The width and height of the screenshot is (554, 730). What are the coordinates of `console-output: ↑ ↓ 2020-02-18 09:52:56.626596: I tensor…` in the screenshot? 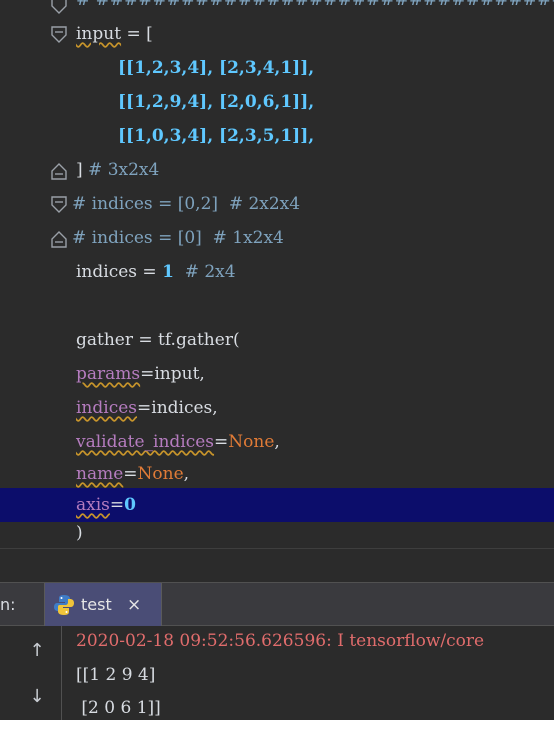 It's located at (277, 673).